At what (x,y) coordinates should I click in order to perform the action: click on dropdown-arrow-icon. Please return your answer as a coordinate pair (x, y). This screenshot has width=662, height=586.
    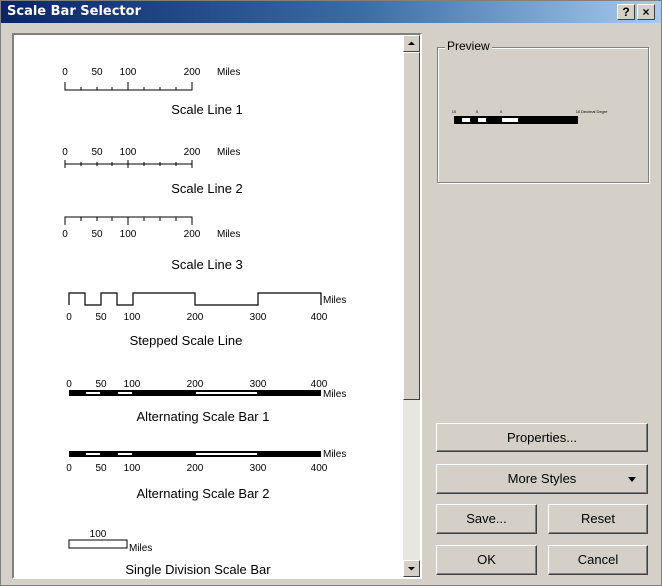
    Looking at the image, I should click on (632, 479).